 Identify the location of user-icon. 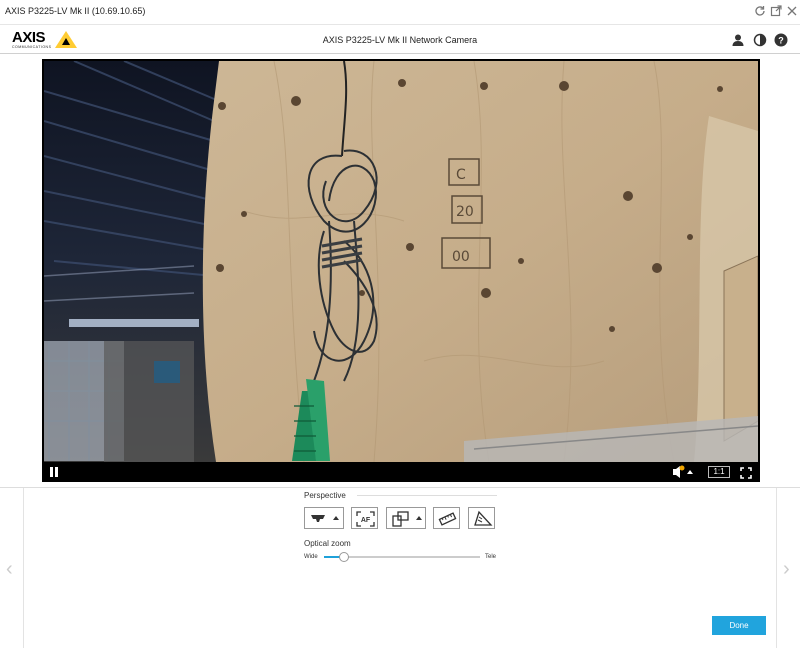
(738, 40).